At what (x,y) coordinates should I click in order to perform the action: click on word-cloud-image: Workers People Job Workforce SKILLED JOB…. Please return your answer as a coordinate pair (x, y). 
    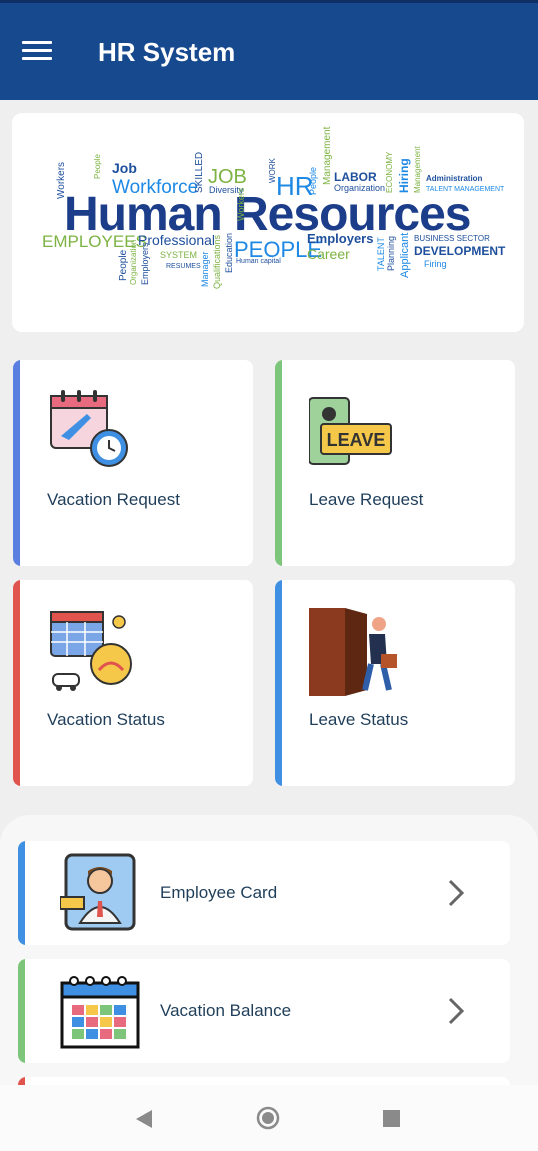
    Looking at the image, I should click on (274, 207).